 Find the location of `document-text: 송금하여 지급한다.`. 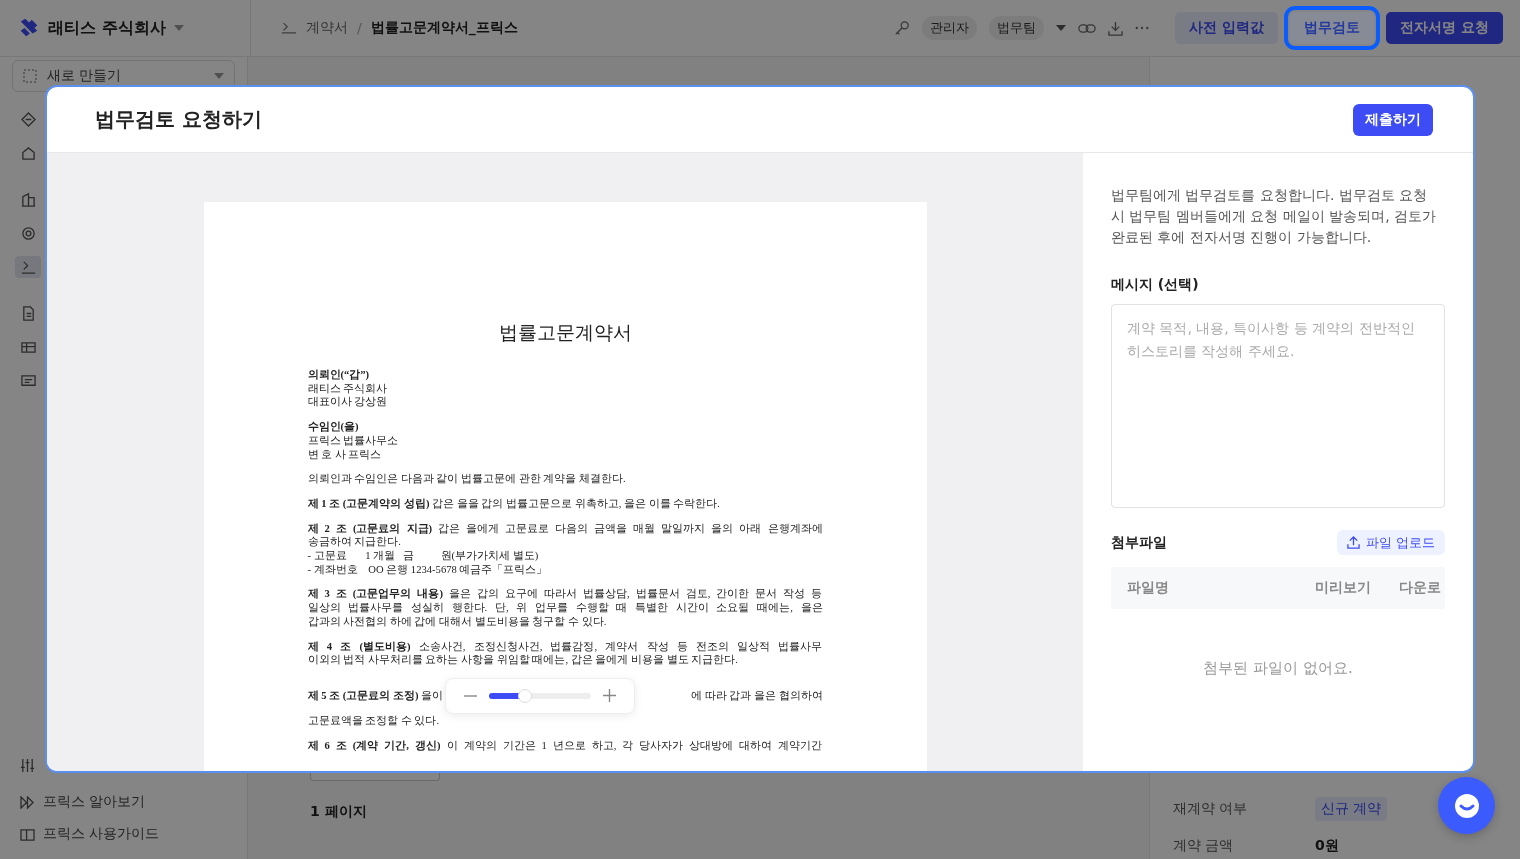

document-text: 송금하여 지급한다. is located at coordinates (354, 542).